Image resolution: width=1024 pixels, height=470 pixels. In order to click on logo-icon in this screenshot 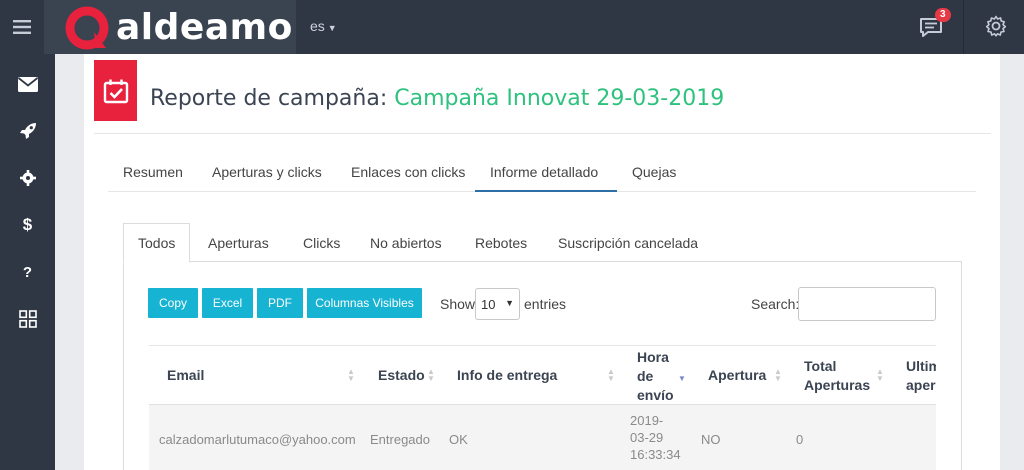, I will do `click(87, 28)`.